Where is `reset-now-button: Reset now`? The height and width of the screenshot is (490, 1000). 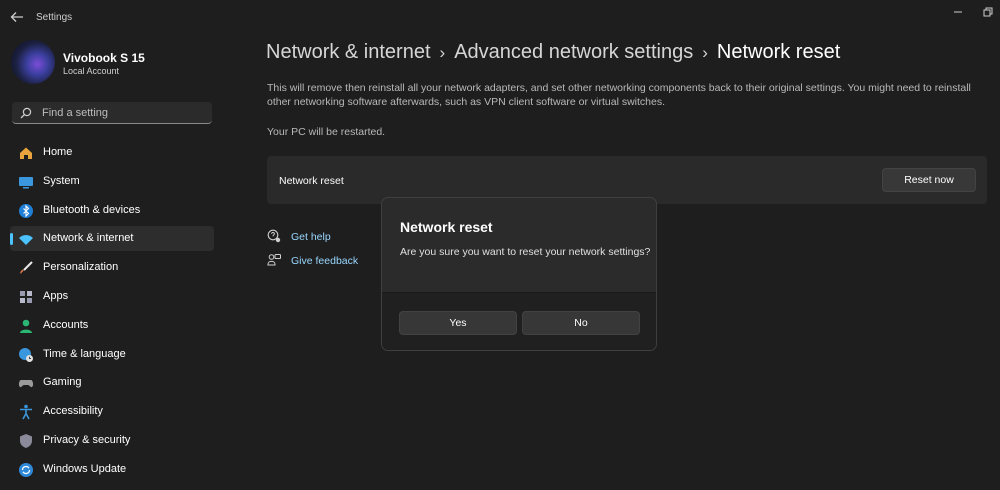
reset-now-button: Reset now is located at coordinates (929, 180).